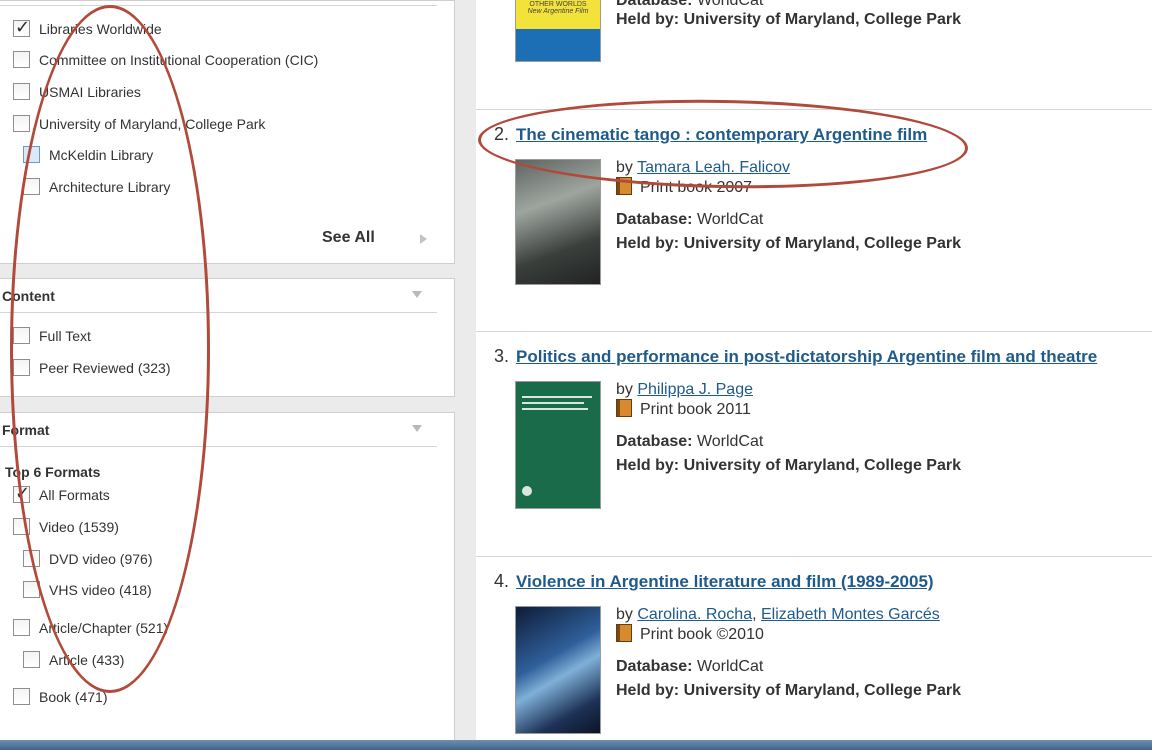  I want to click on format-line: Print book ©2010, so click(690, 634).